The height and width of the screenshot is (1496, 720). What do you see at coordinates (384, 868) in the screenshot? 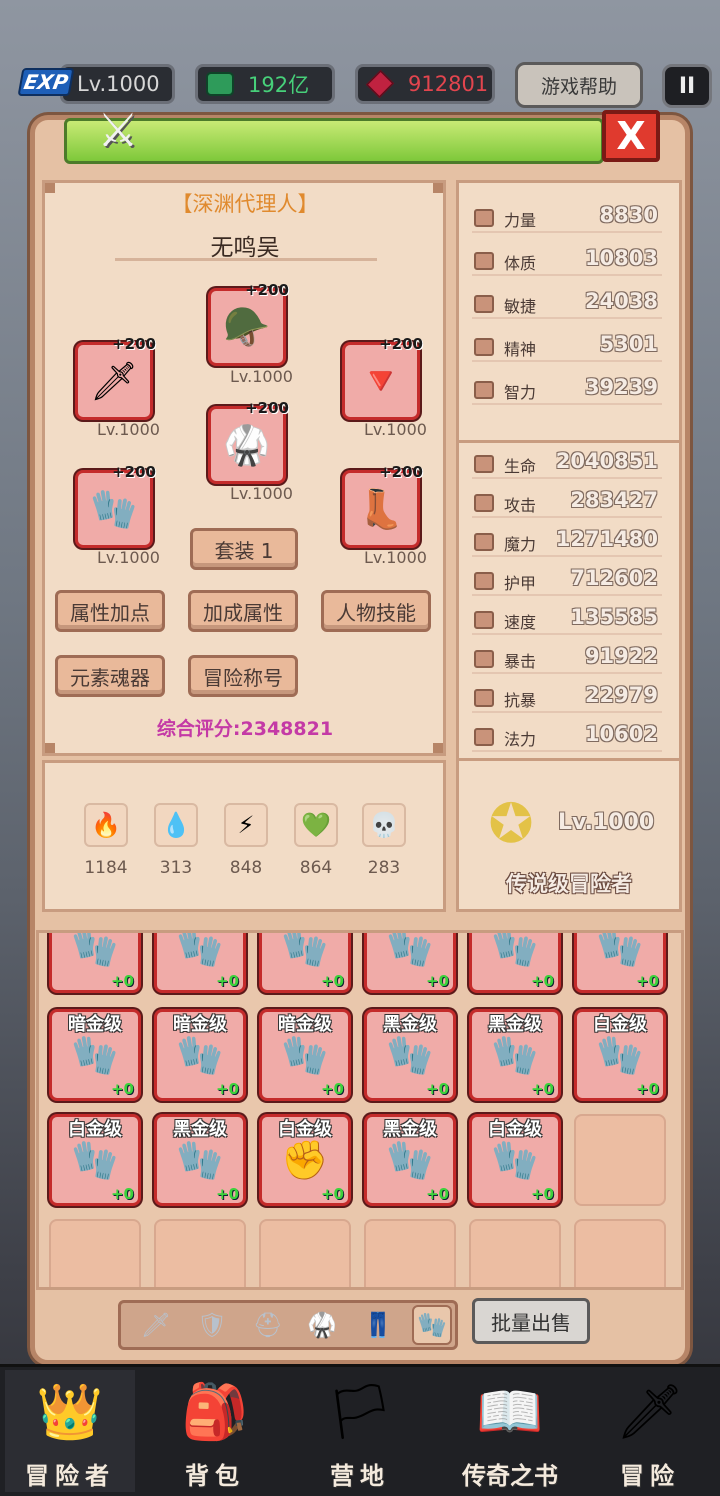
I see `dark-value: 283` at bounding box center [384, 868].